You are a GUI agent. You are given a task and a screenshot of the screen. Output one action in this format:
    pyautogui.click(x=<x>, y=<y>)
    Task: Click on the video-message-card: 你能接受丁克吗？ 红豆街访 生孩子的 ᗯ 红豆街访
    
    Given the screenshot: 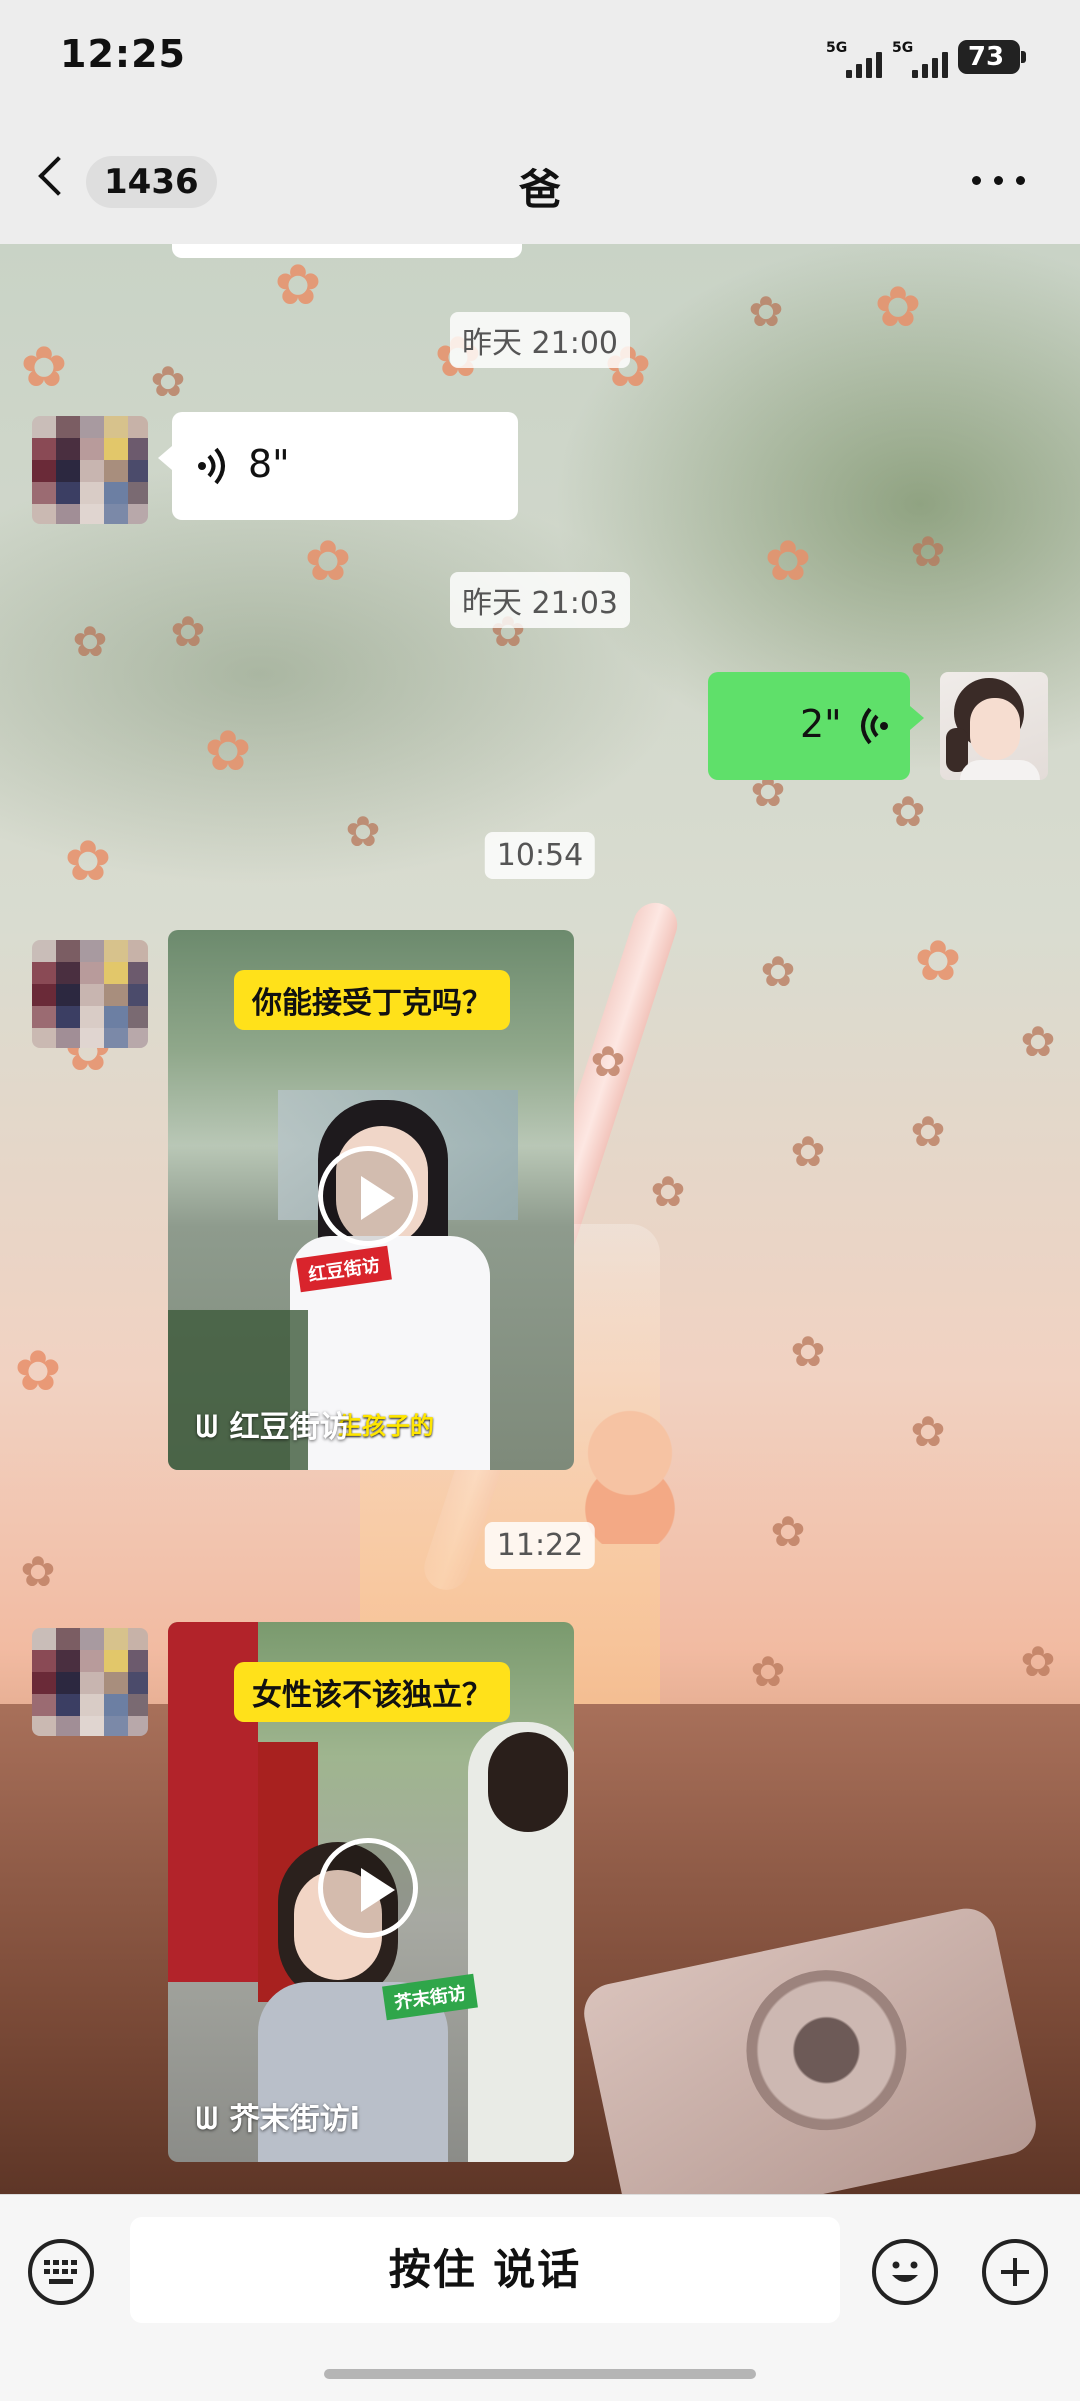 What is the action you would take?
    pyautogui.click(x=371, y=1200)
    